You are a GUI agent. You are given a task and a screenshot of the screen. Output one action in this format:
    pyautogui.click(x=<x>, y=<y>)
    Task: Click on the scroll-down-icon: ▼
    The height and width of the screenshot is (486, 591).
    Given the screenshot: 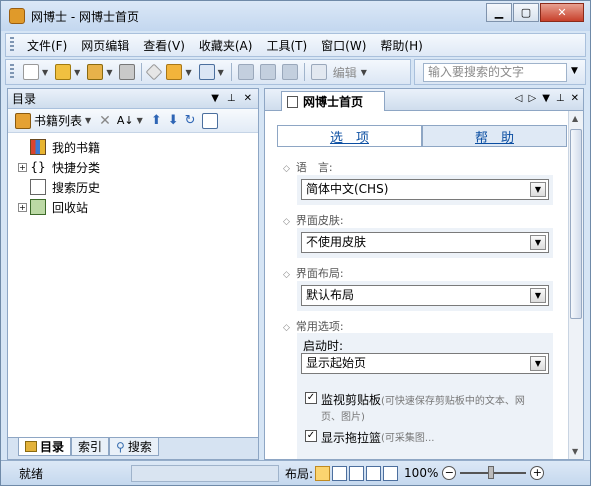 What is the action you would take?
    pyautogui.click(x=575, y=451)
    